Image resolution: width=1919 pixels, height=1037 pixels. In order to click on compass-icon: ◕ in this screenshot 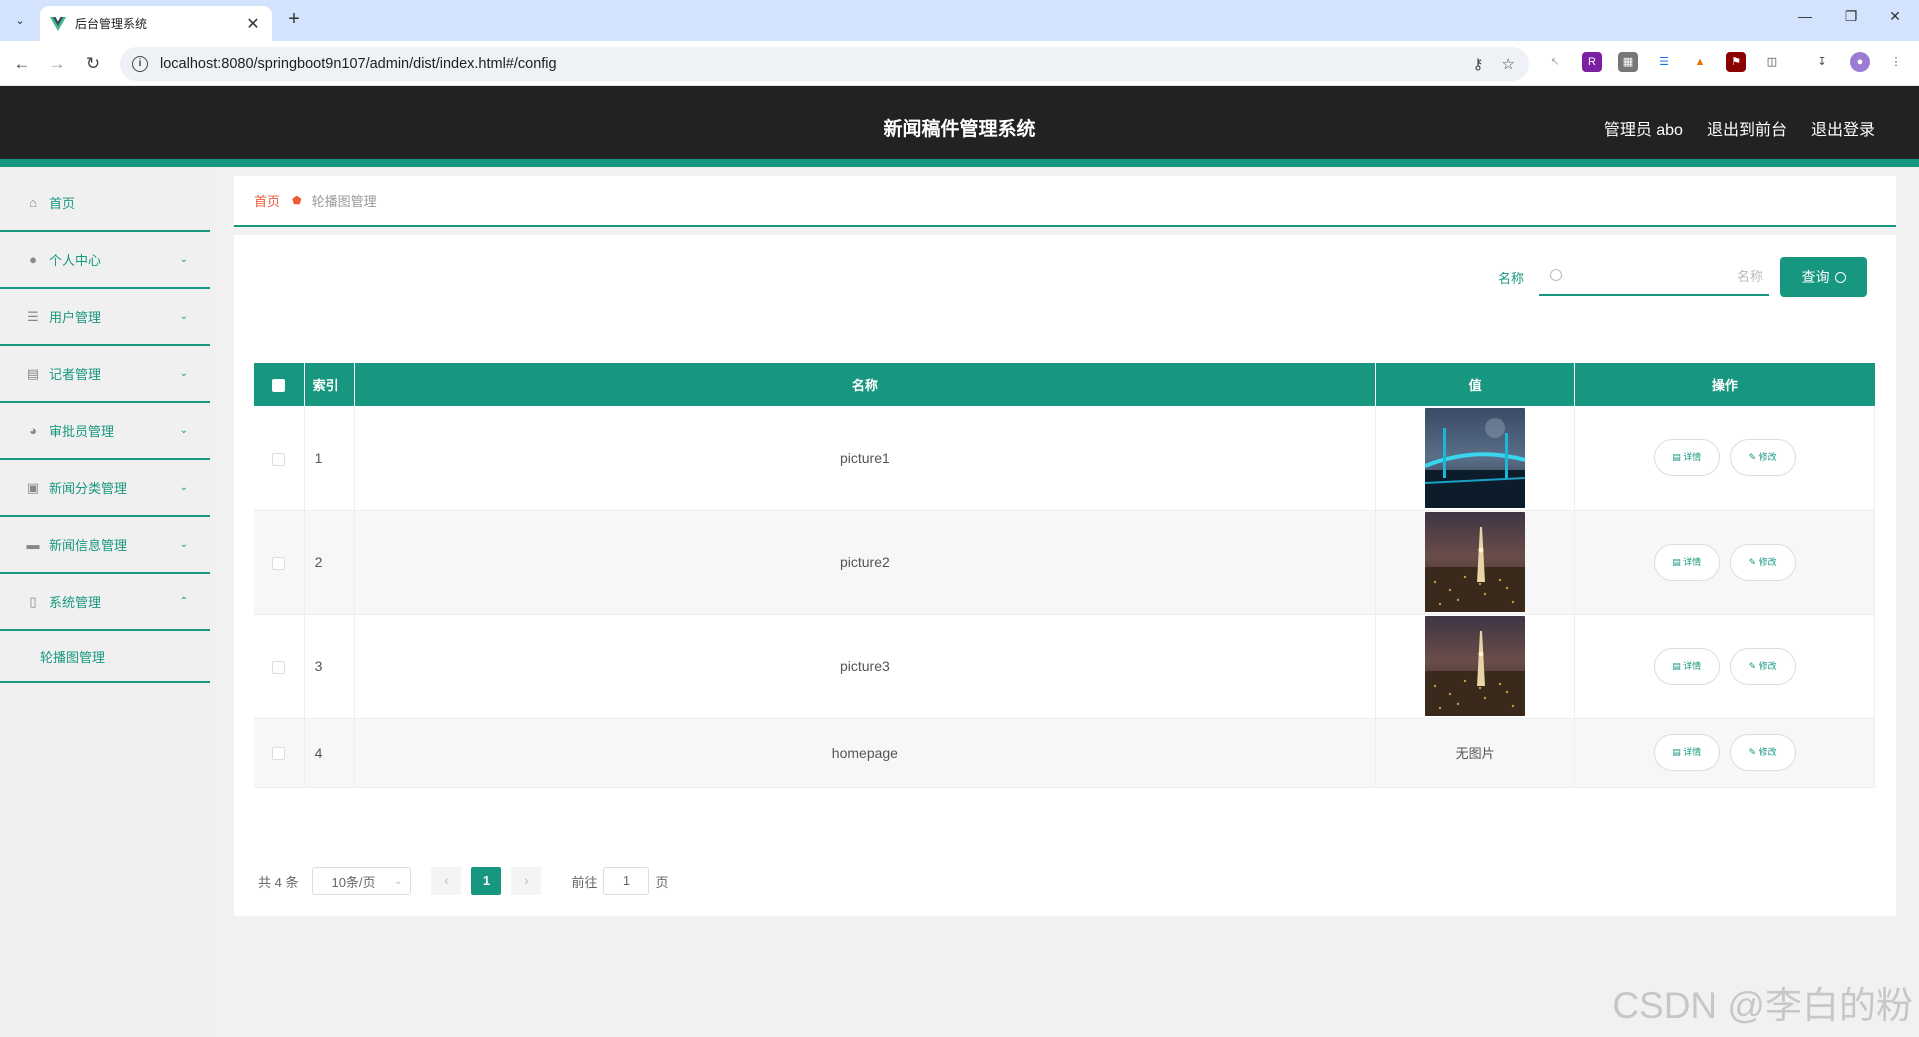, I will do `click(33, 430)`.